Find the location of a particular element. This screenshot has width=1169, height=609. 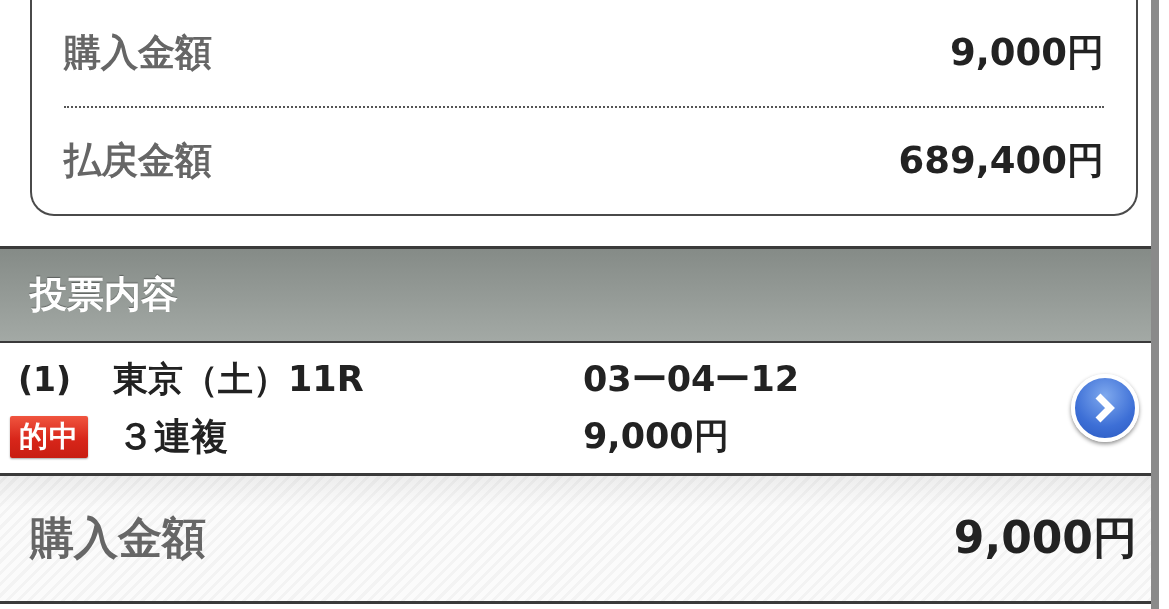

race-name: 東京（土）11R is located at coordinates (238, 379).